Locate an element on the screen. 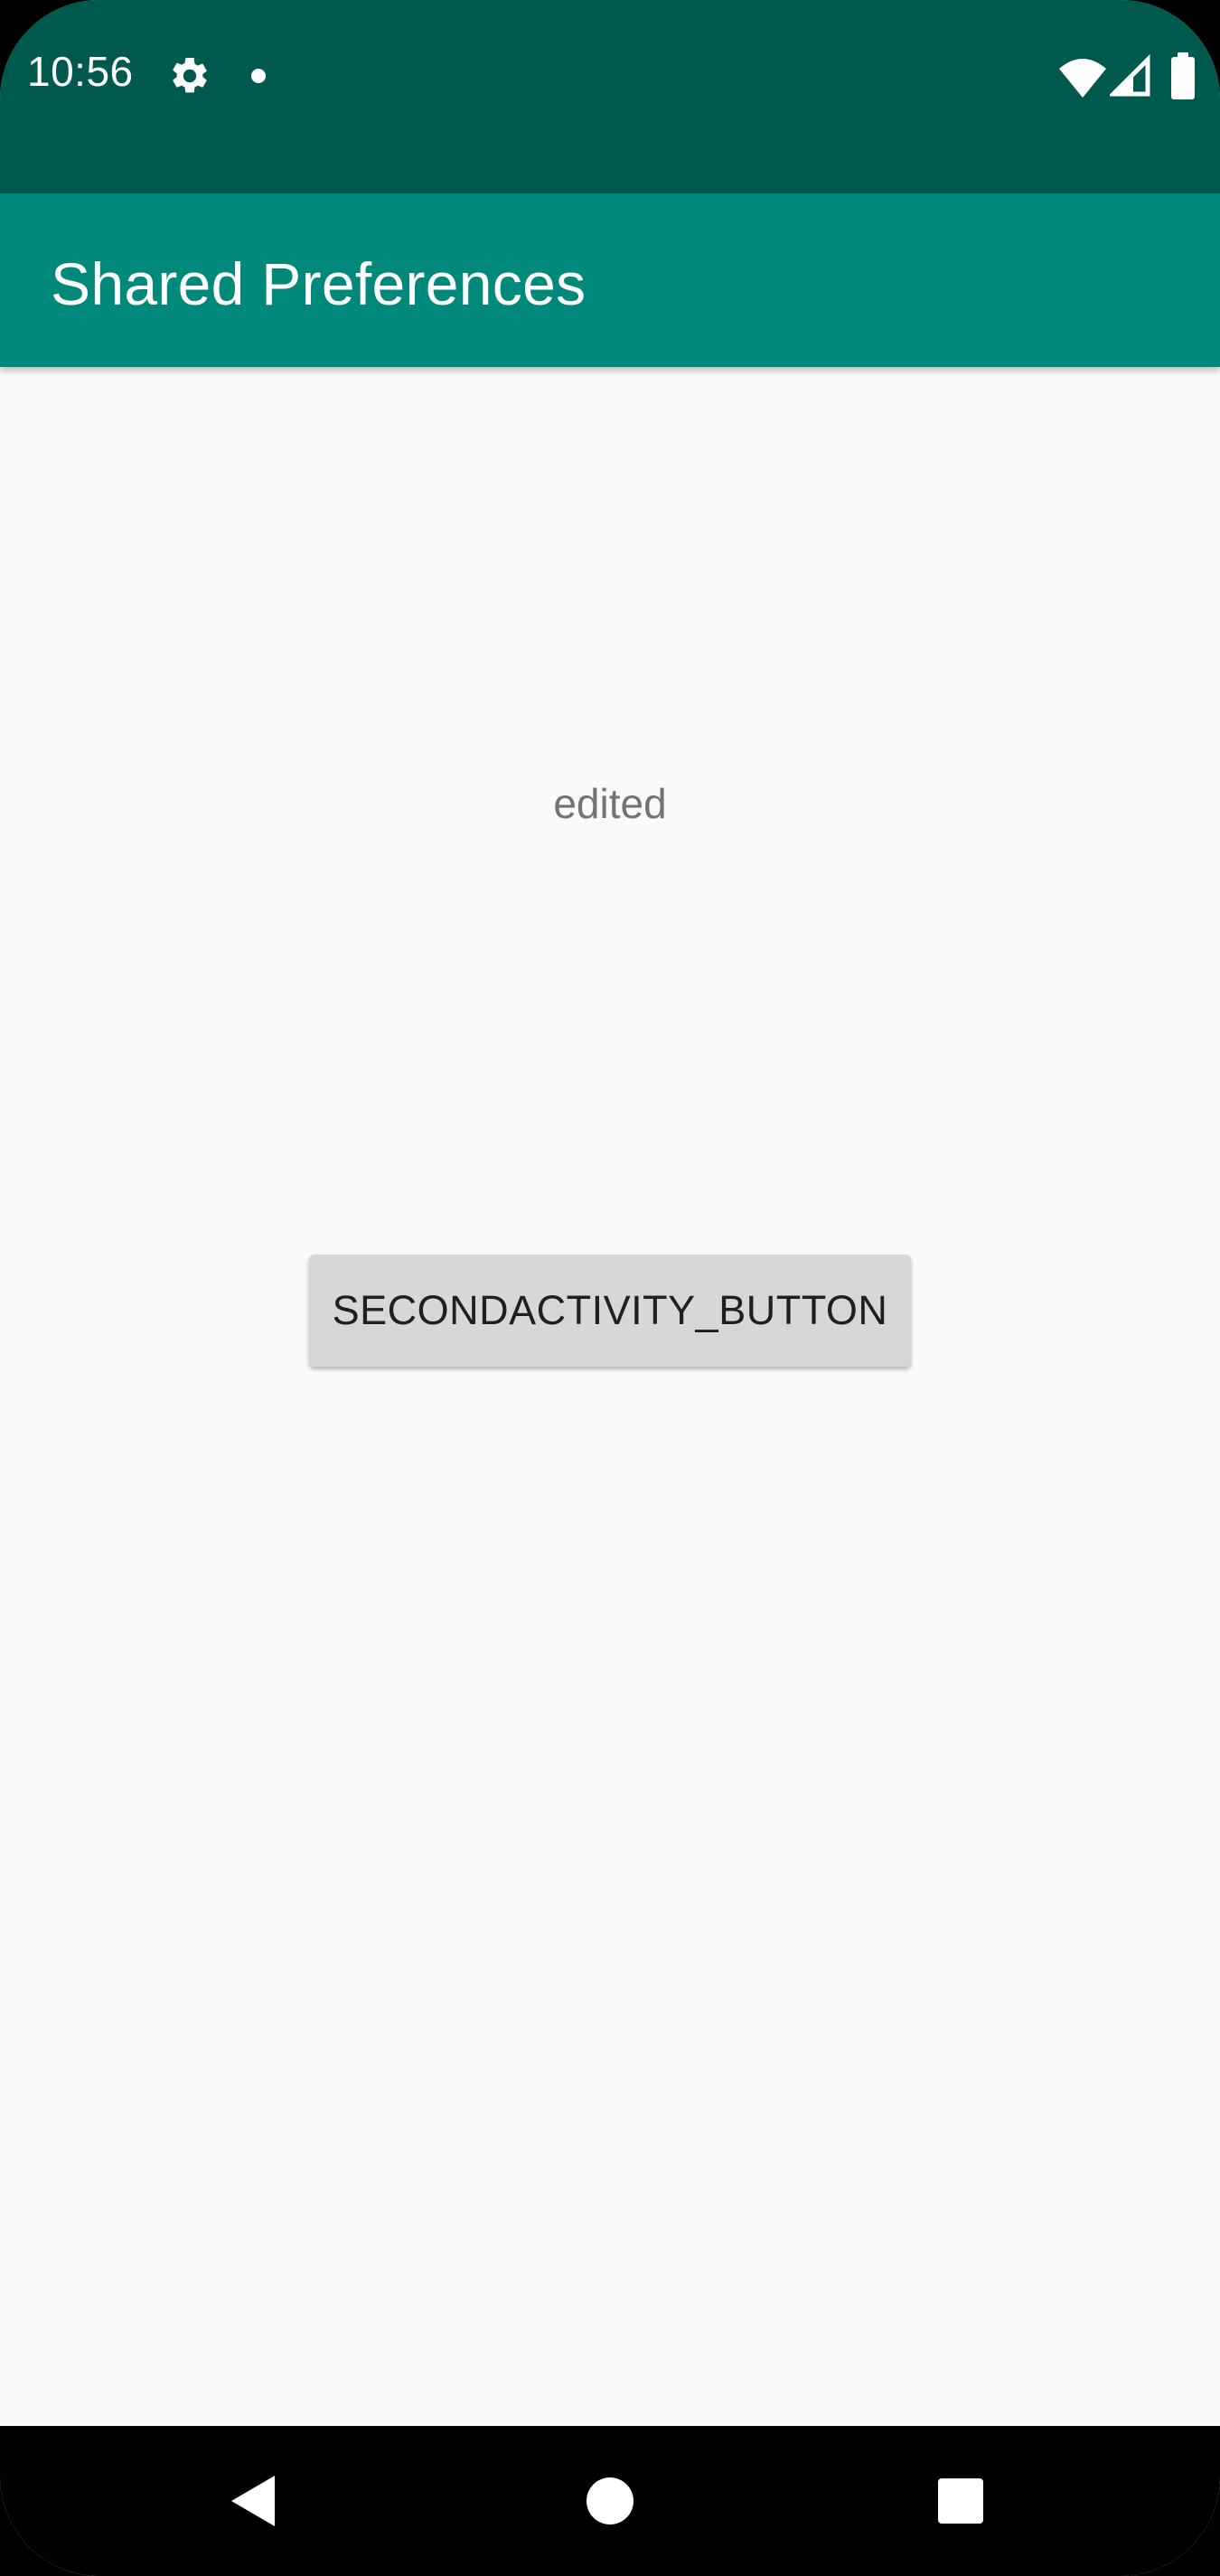  notification-dot-icon is located at coordinates (258, 76).